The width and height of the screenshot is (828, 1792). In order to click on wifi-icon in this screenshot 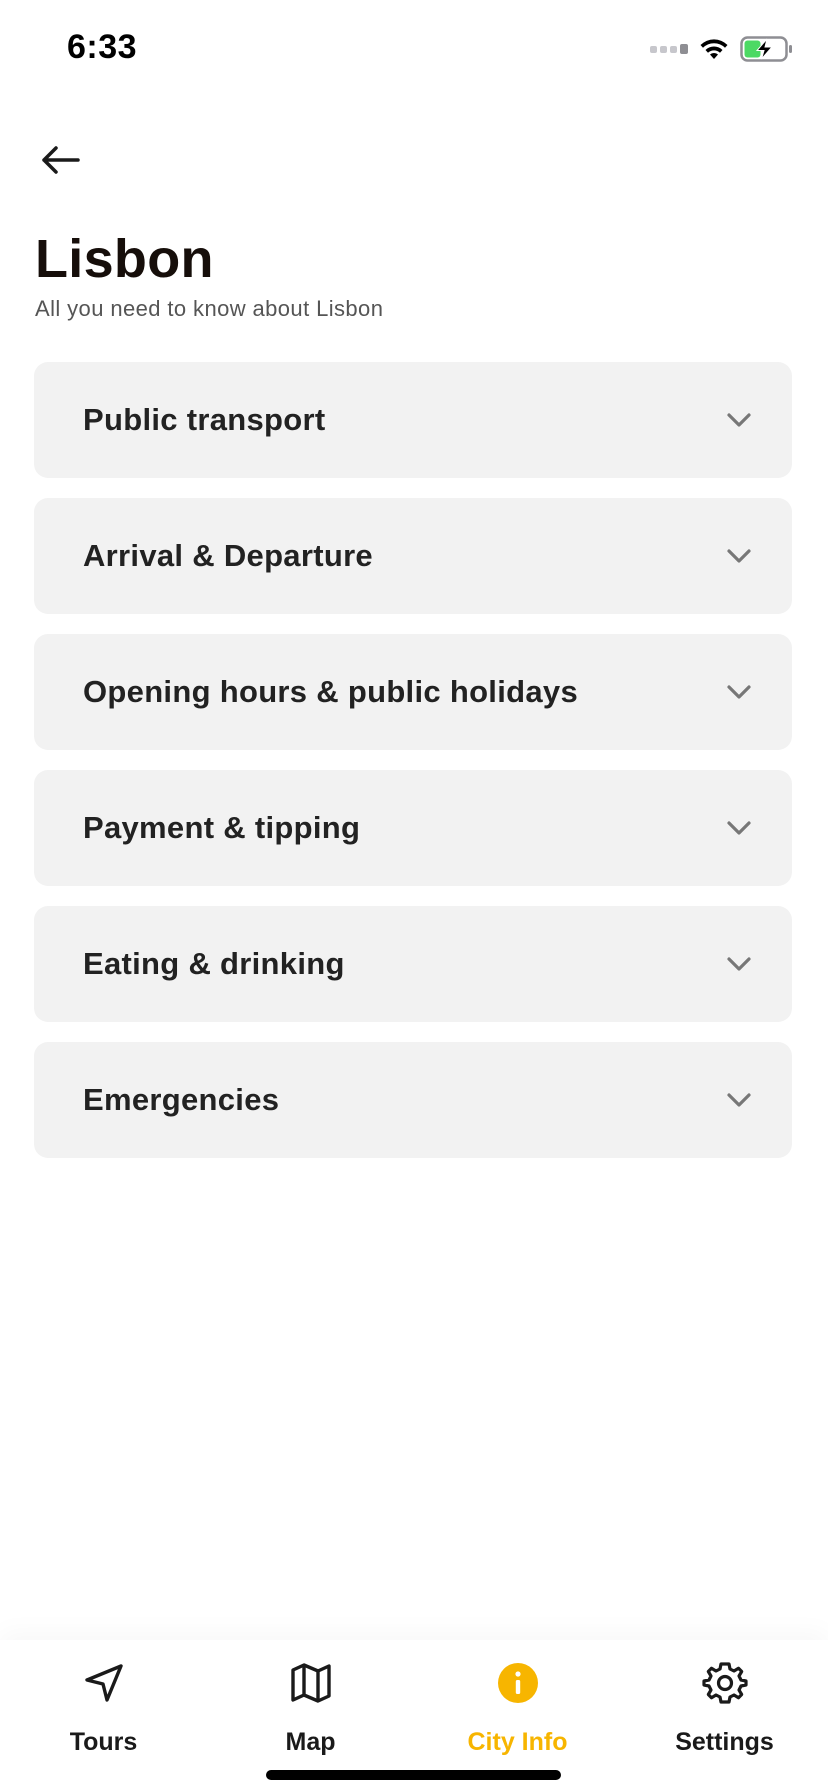, I will do `click(714, 49)`.